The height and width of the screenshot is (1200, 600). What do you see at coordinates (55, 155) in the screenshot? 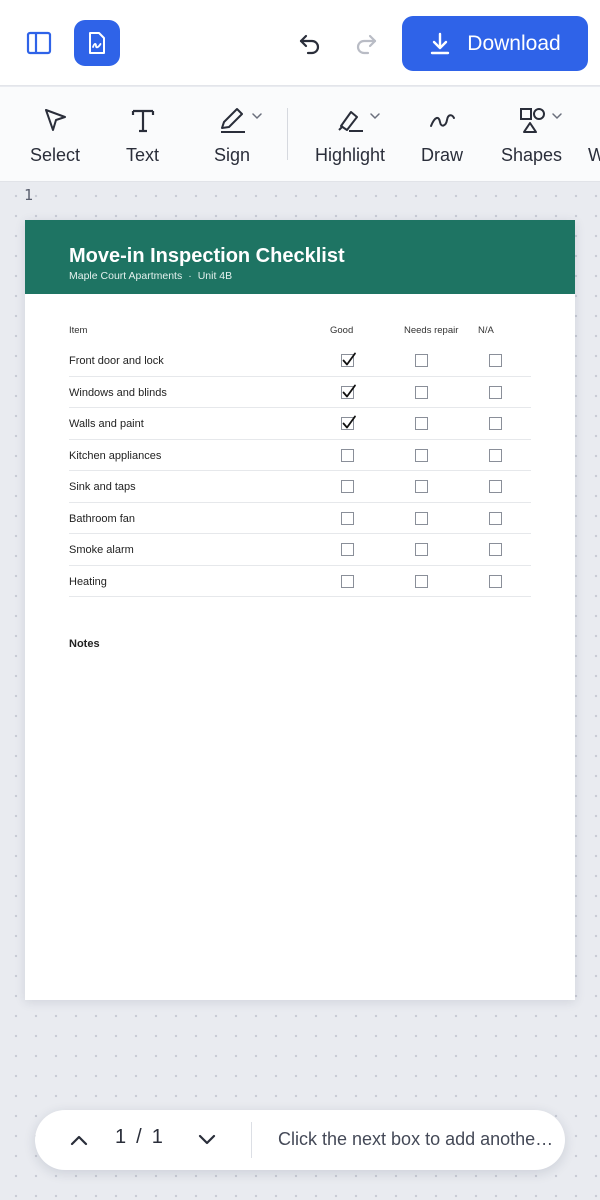
I see `tool-select-label: Select` at bounding box center [55, 155].